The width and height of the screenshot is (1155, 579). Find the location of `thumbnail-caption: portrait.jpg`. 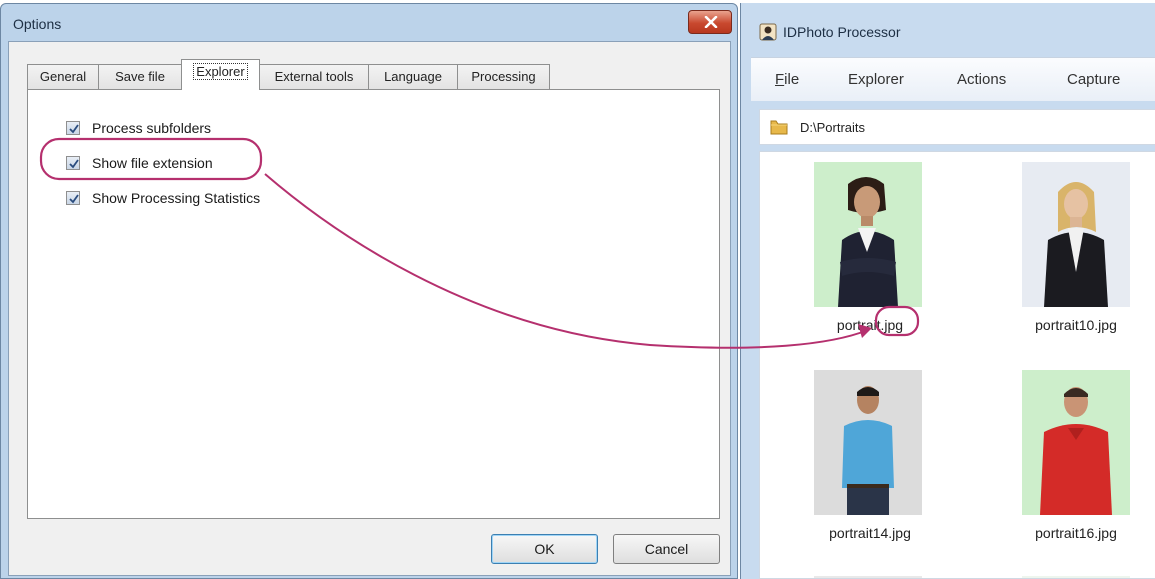

thumbnail-caption: portrait.jpg is located at coordinates (870, 325).